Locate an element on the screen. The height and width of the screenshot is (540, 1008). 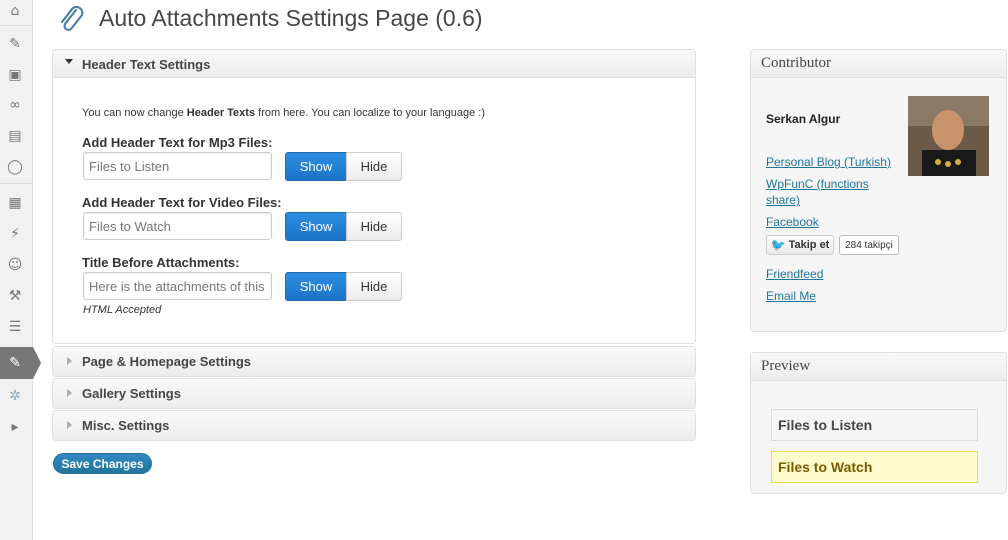
twitter-follow-button: 🐦 Takip et is located at coordinates (800, 245).